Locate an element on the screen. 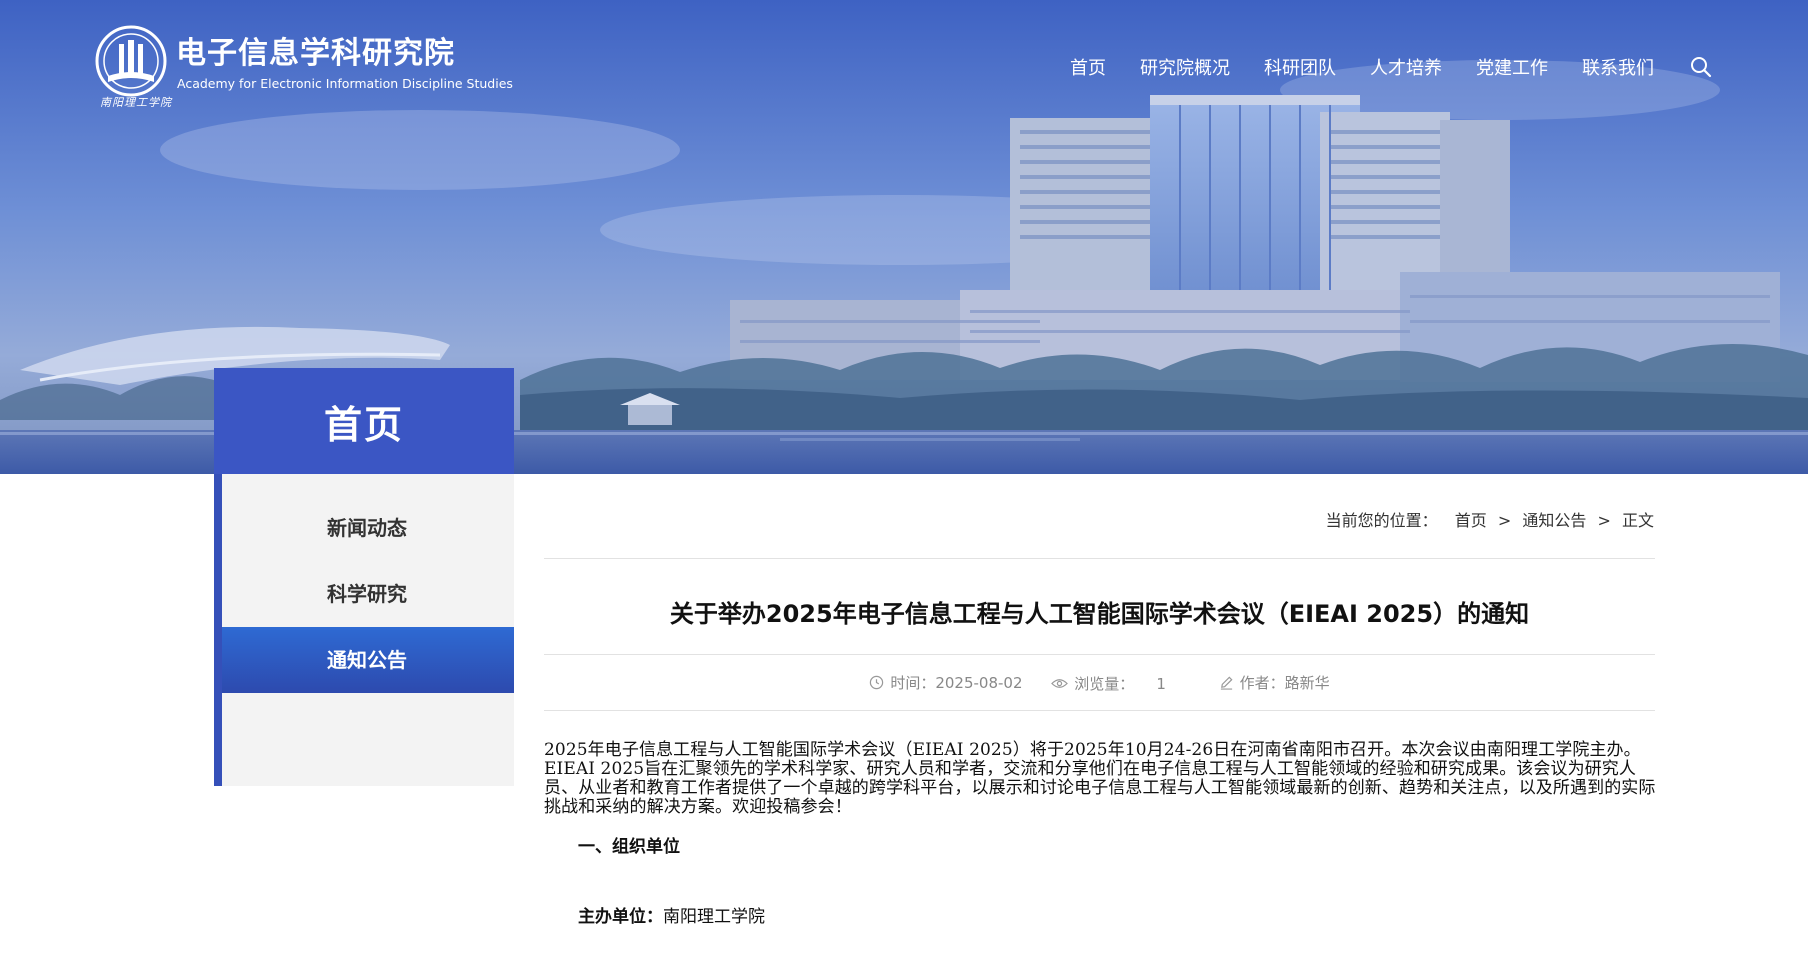  meta-author-label: 作者： is located at coordinates (1262, 683).